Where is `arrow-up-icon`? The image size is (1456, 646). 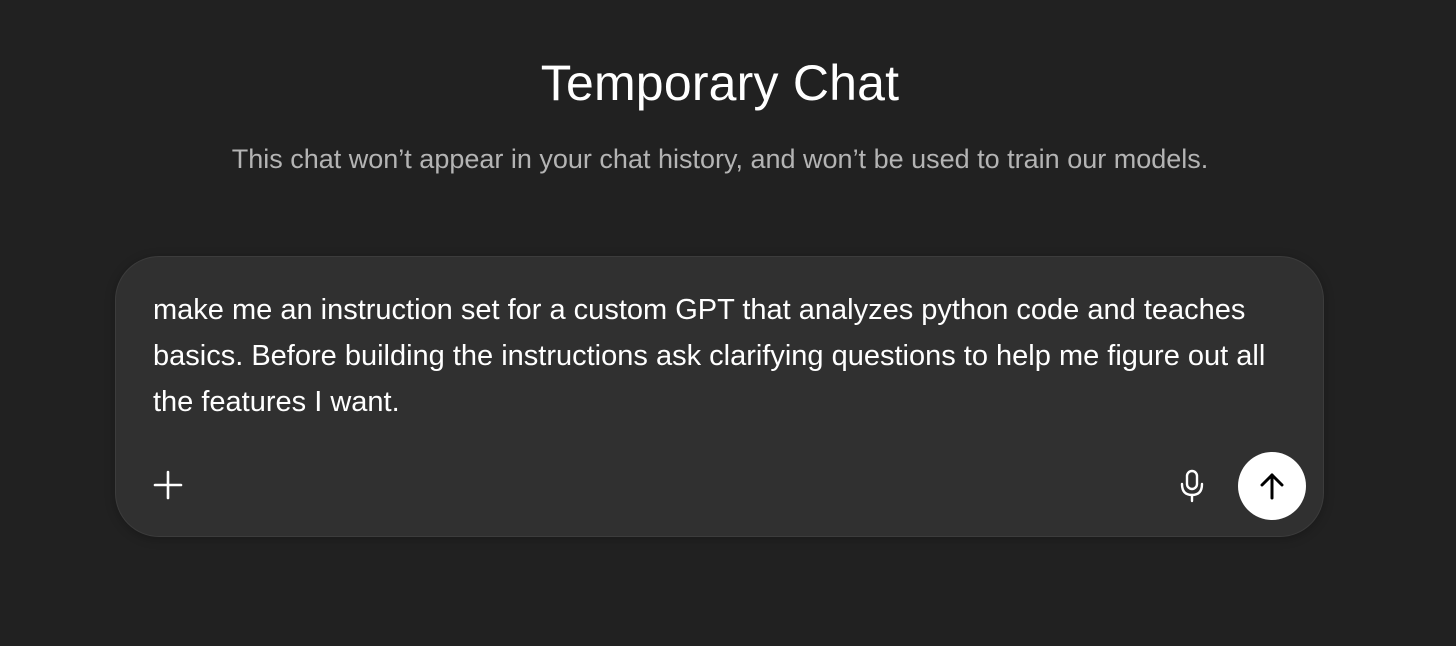 arrow-up-icon is located at coordinates (1272, 486).